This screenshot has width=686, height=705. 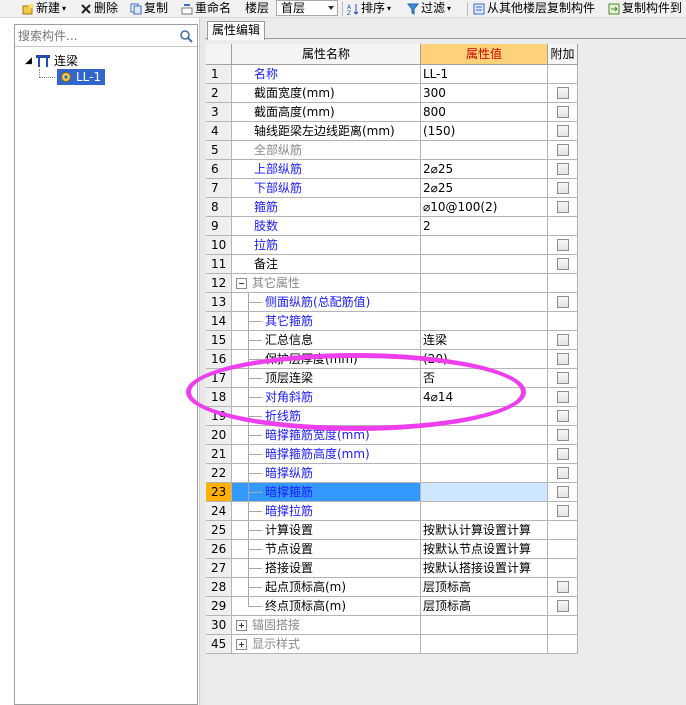 I want to click on table-row: 18 对角斜筋 4⌀14, so click(x=392, y=397).